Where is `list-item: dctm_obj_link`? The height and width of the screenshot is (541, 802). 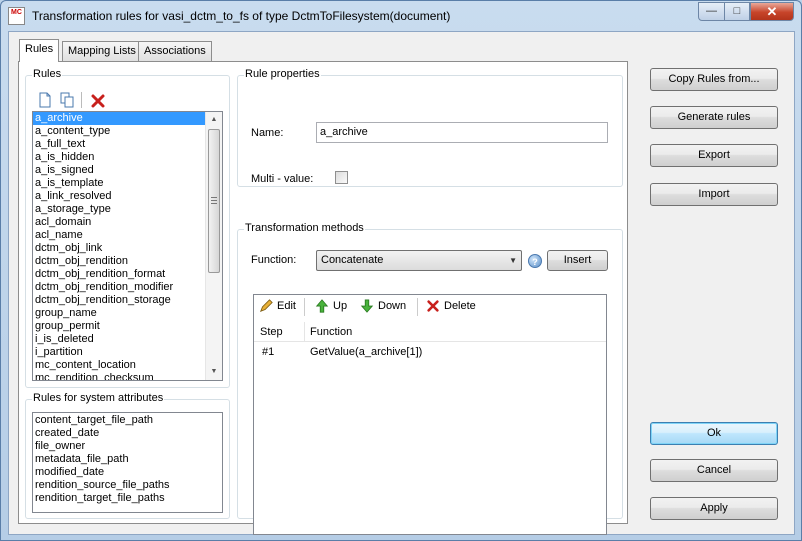 list-item: dctm_obj_link is located at coordinates (127, 248).